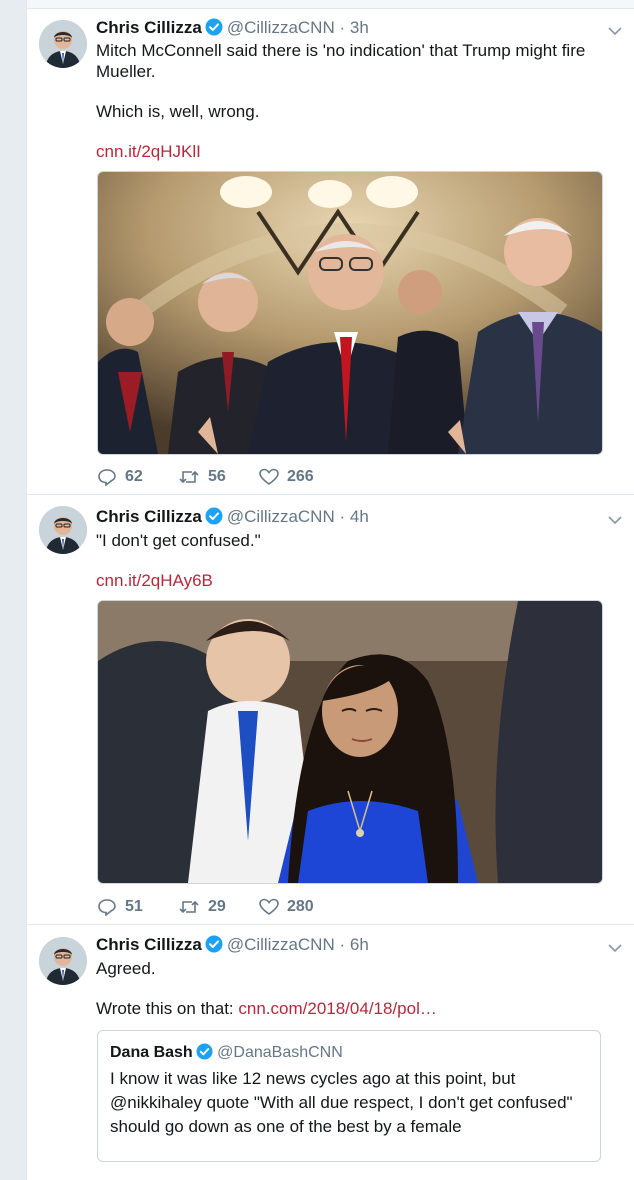 The height and width of the screenshot is (1180, 634). What do you see at coordinates (330, 4) in the screenshot?
I see `timeline-top-edge` at bounding box center [330, 4].